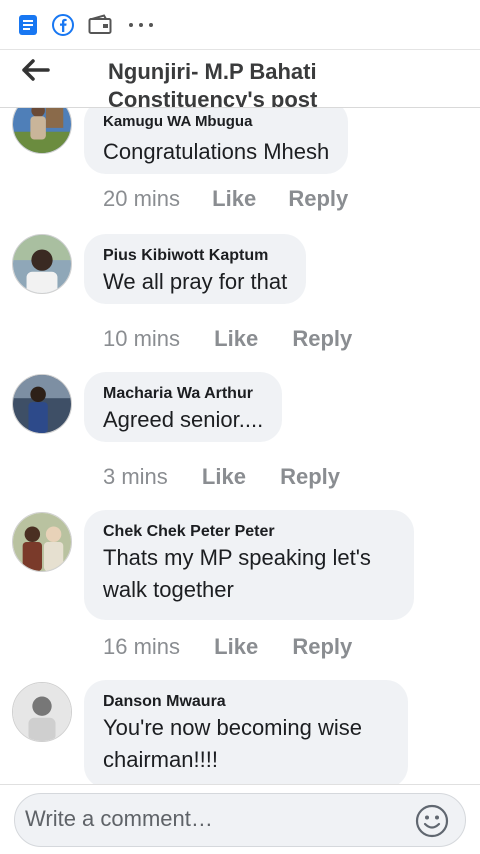 This screenshot has width=480, height=854. What do you see at coordinates (36, 70) in the screenshot?
I see `back-arrow-icon` at bounding box center [36, 70].